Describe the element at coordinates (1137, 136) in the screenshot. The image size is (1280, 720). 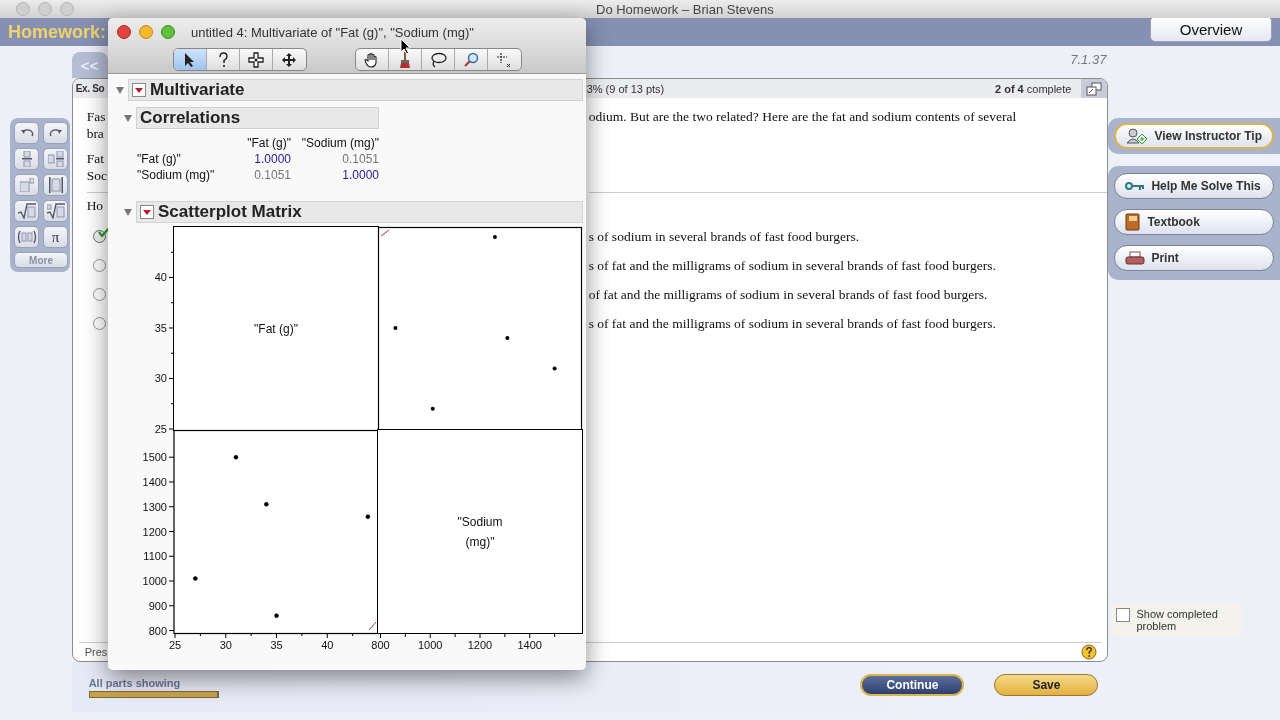
I see `person-plus-icon` at that location.